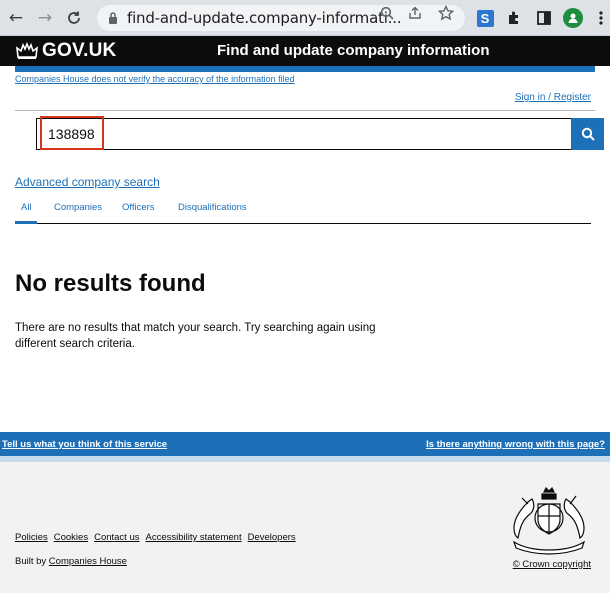 This screenshot has height=593, width=610. I want to click on tab-all: All, so click(26, 207).